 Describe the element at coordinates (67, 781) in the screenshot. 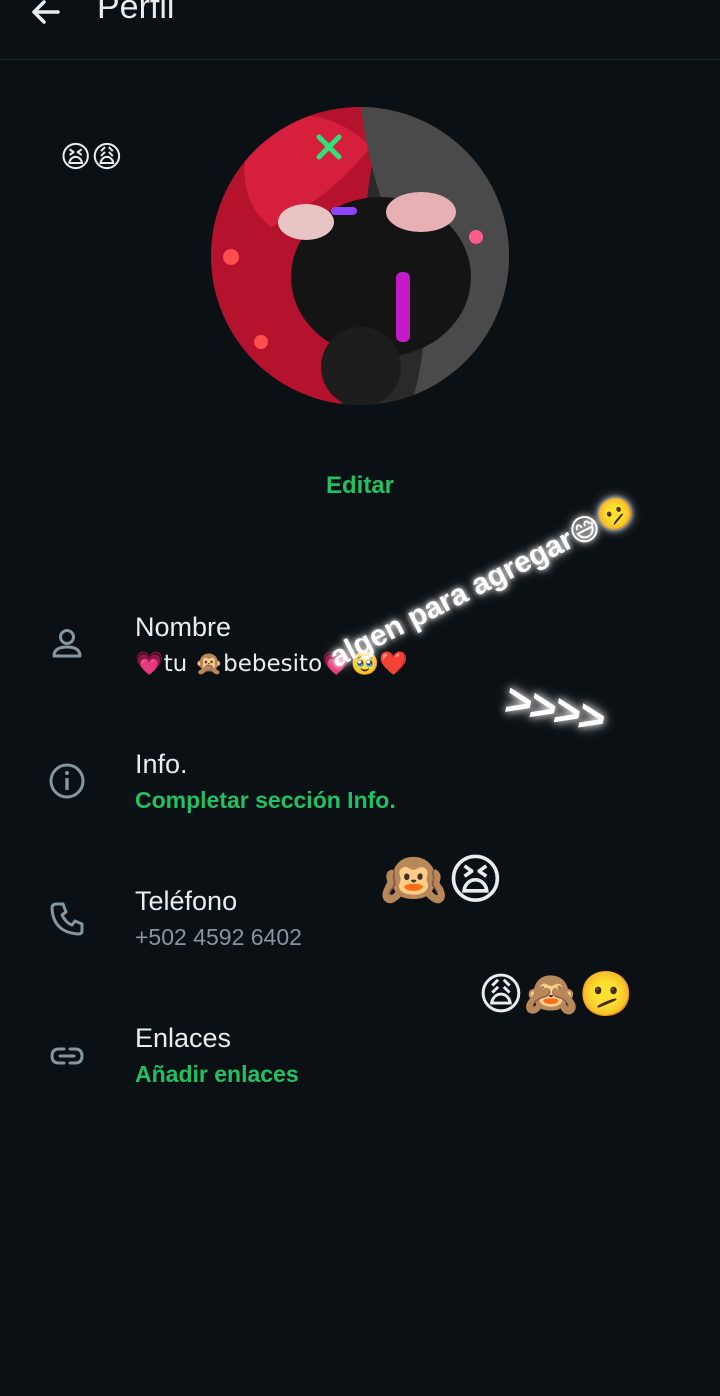

I see `info-icon` at that location.